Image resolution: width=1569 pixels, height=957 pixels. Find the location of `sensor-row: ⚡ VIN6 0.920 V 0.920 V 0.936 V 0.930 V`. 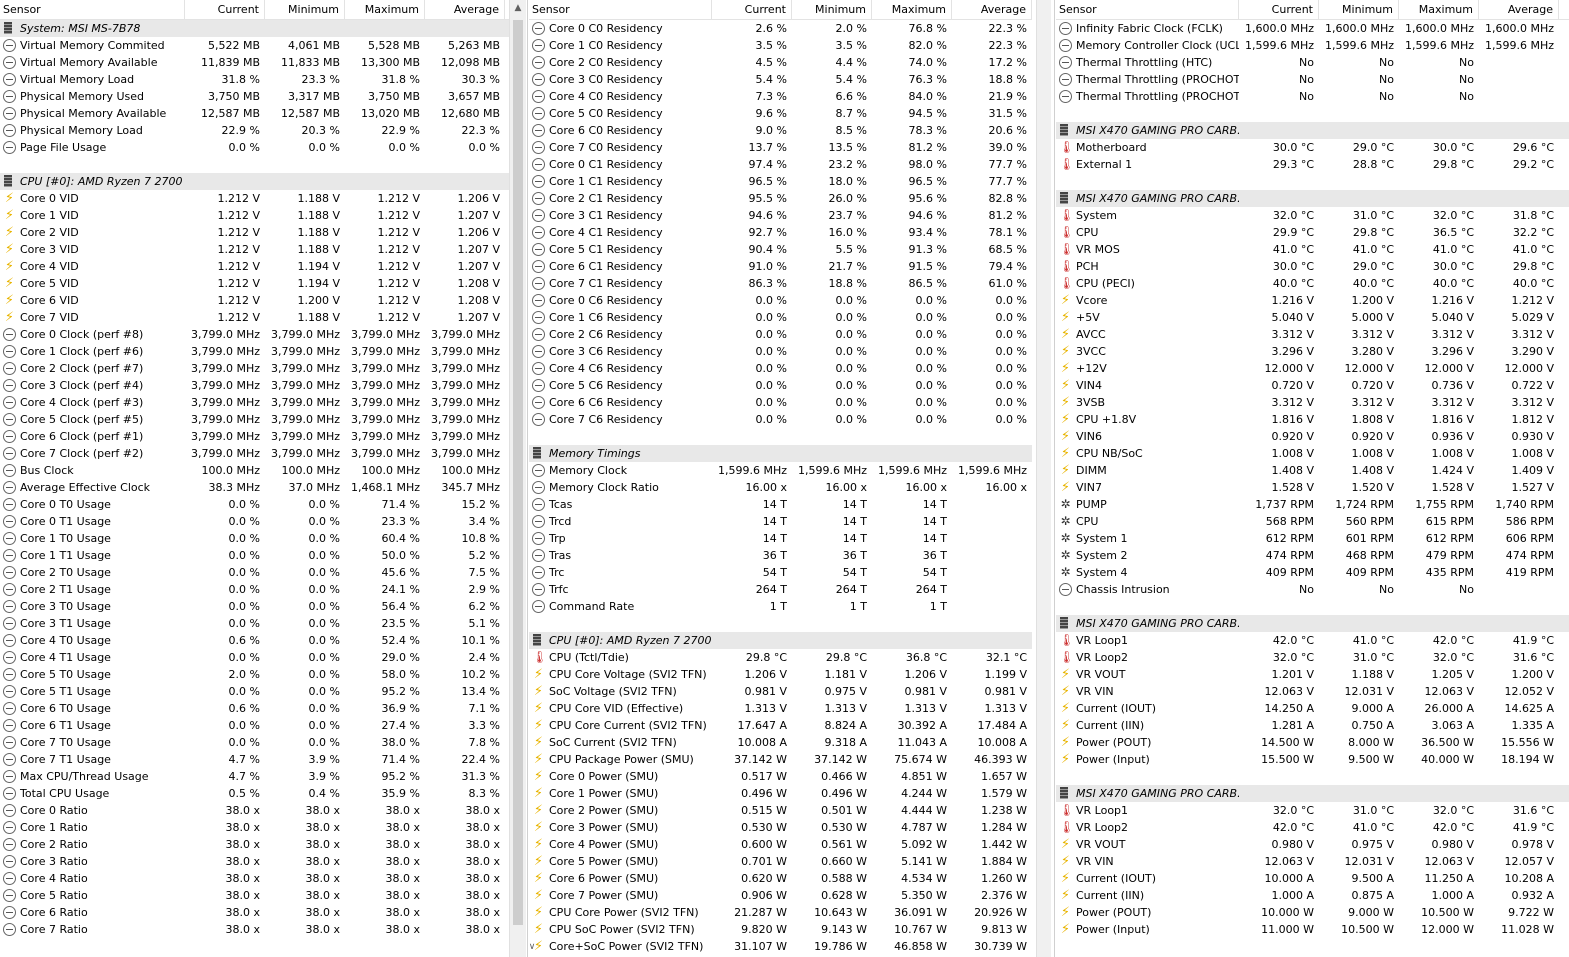

sensor-row: ⚡ VIN6 0.920 V 0.920 V 0.936 V 0.930 V is located at coordinates (1312, 436).